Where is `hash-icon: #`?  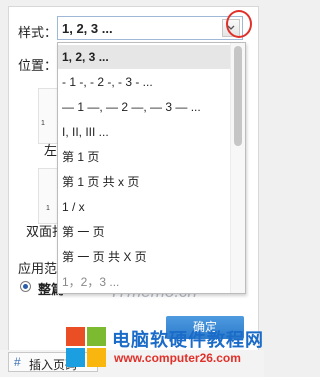
hash-icon: # is located at coordinates (17, 362).